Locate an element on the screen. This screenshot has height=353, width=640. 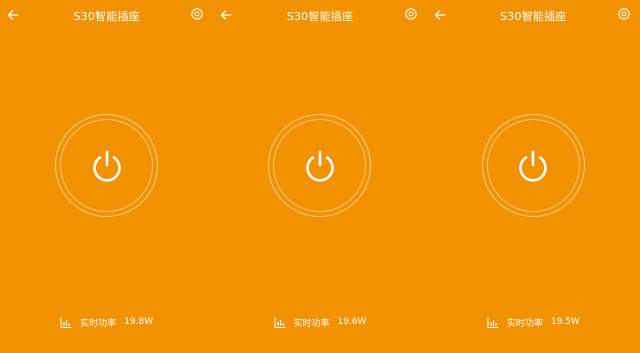
realtime-power: 实时功率 19.8W is located at coordinates (106, 322).